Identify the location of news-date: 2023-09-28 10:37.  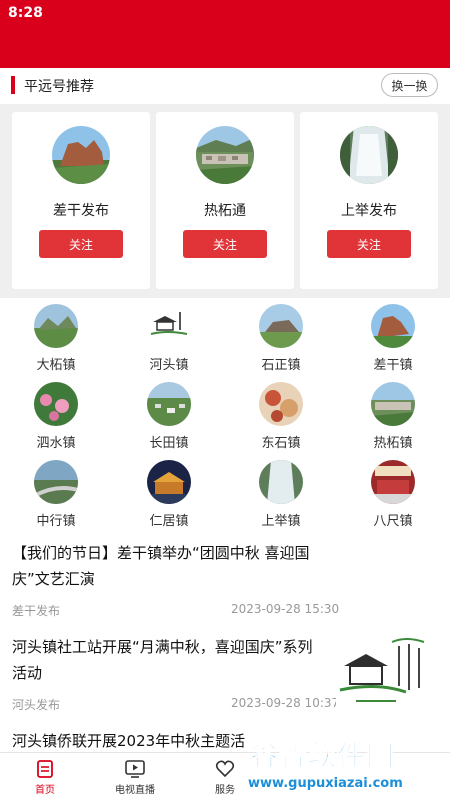
(285, 703).